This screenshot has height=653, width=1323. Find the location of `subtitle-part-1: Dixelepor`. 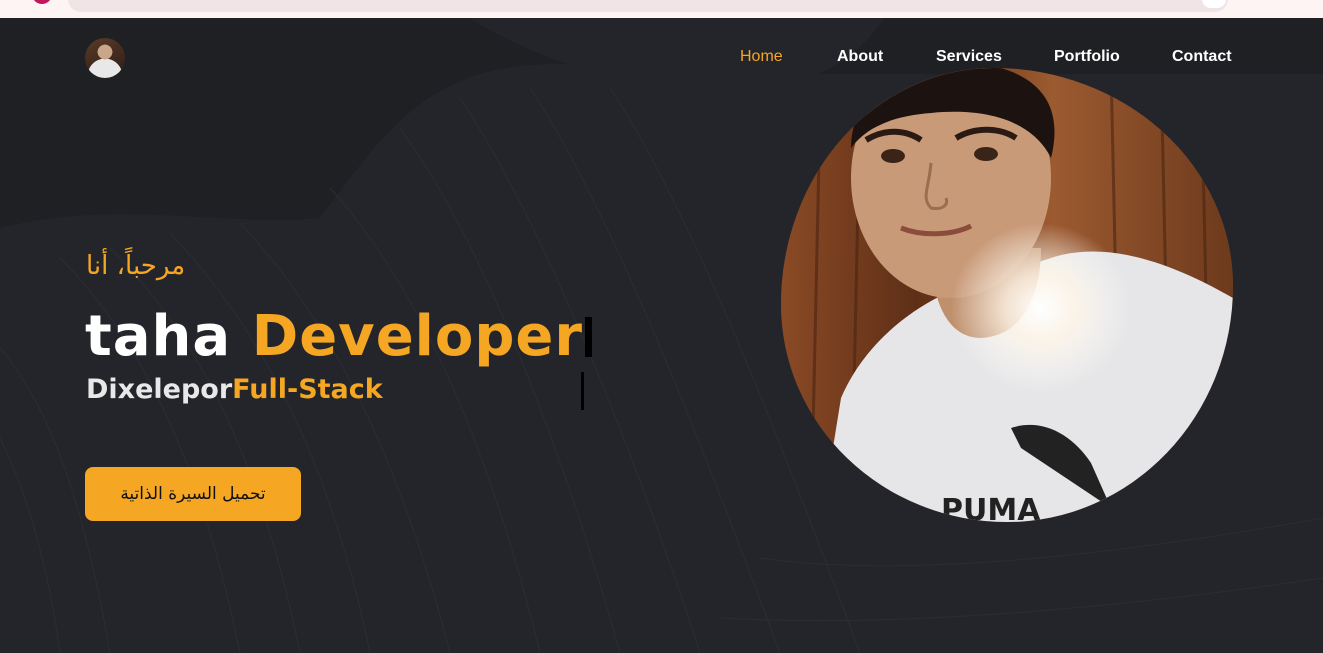

subtitle-part-1: Dixelepor is located at coordinates (159, 389).